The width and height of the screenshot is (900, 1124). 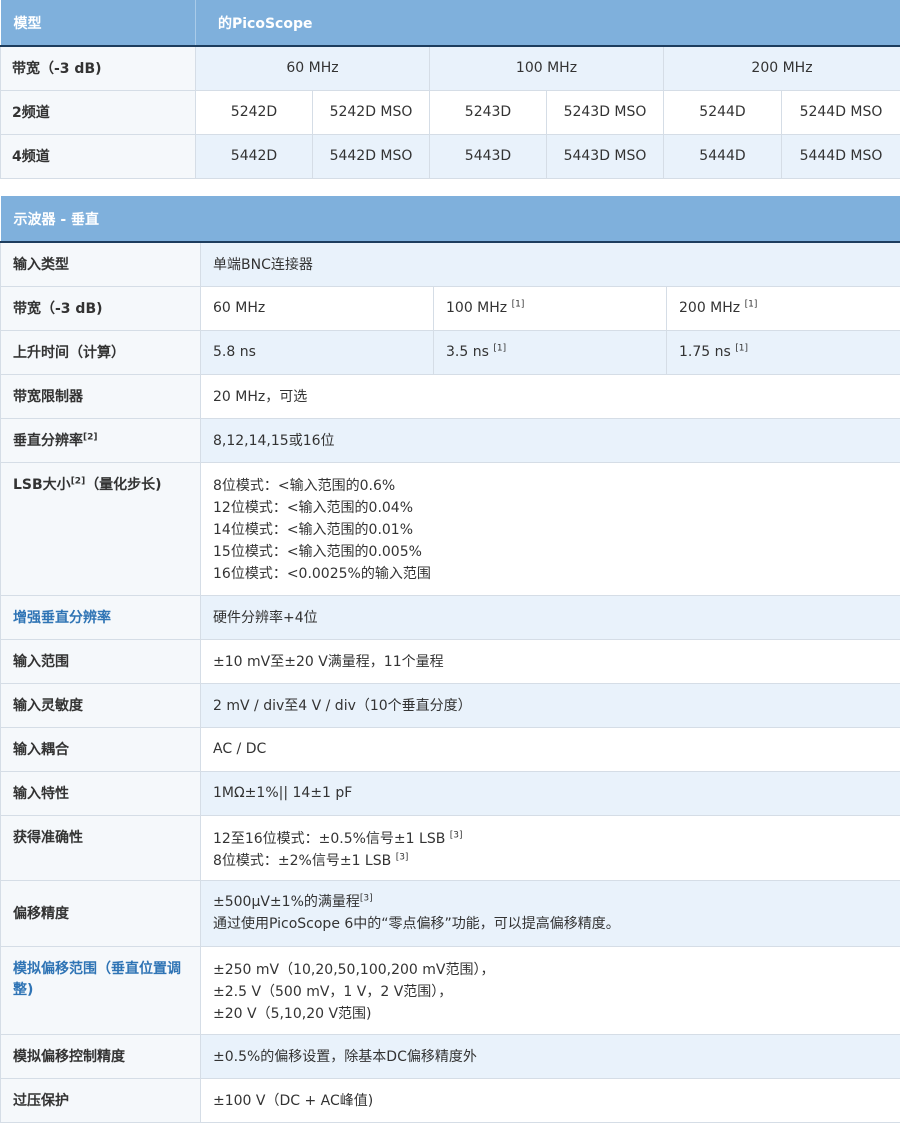 I want to click on table-row: 带宽（-3 dB) 60 MHz 100 MHz [1] 200 MHz [1], so click(x=450, y=308).